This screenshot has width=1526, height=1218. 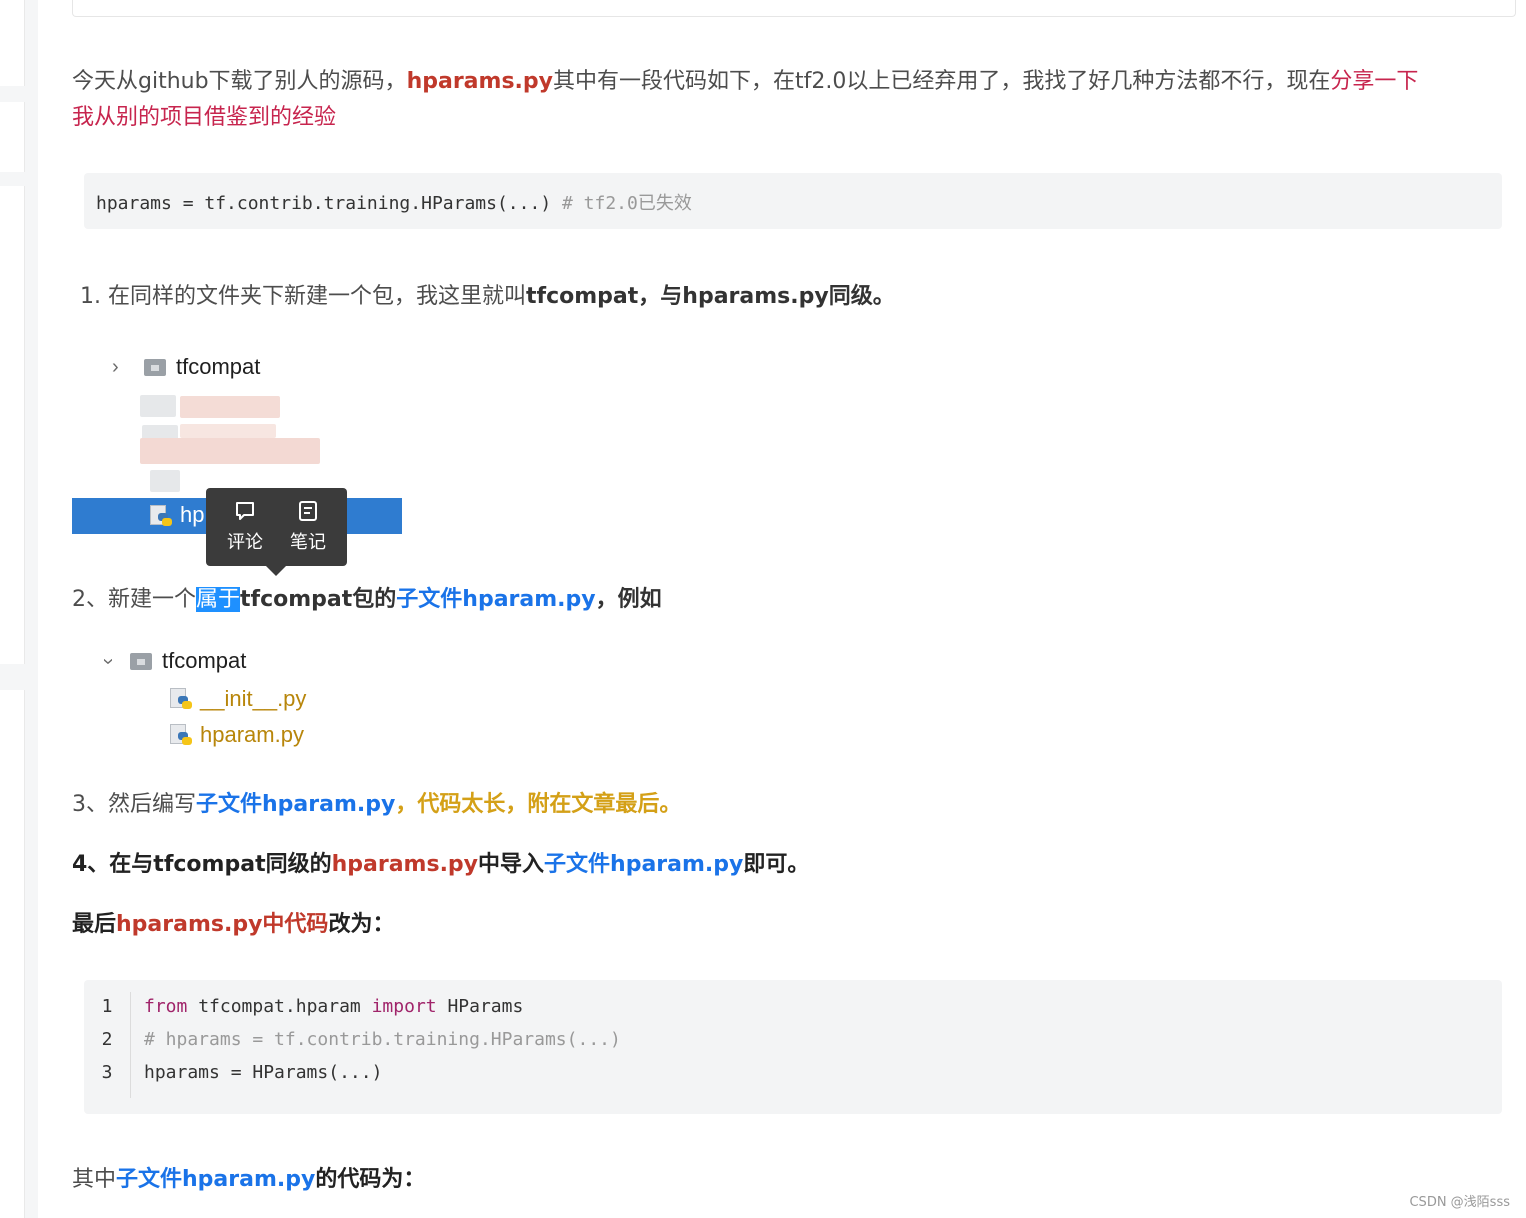 I want to click on step-4-suffix: 即可。, so click(x=776, y=864).